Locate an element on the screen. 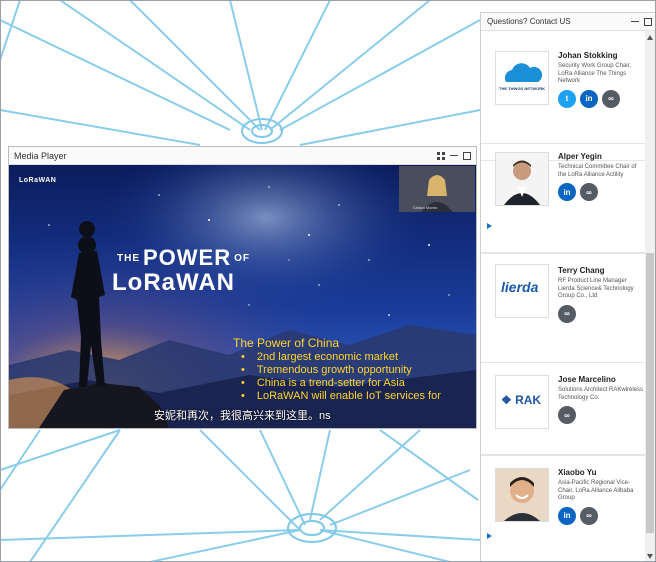 Image resolution: width=656 pixels, height=562 pixels. speaker-name: Jose Marcelino is located at coordinates (587, 379).